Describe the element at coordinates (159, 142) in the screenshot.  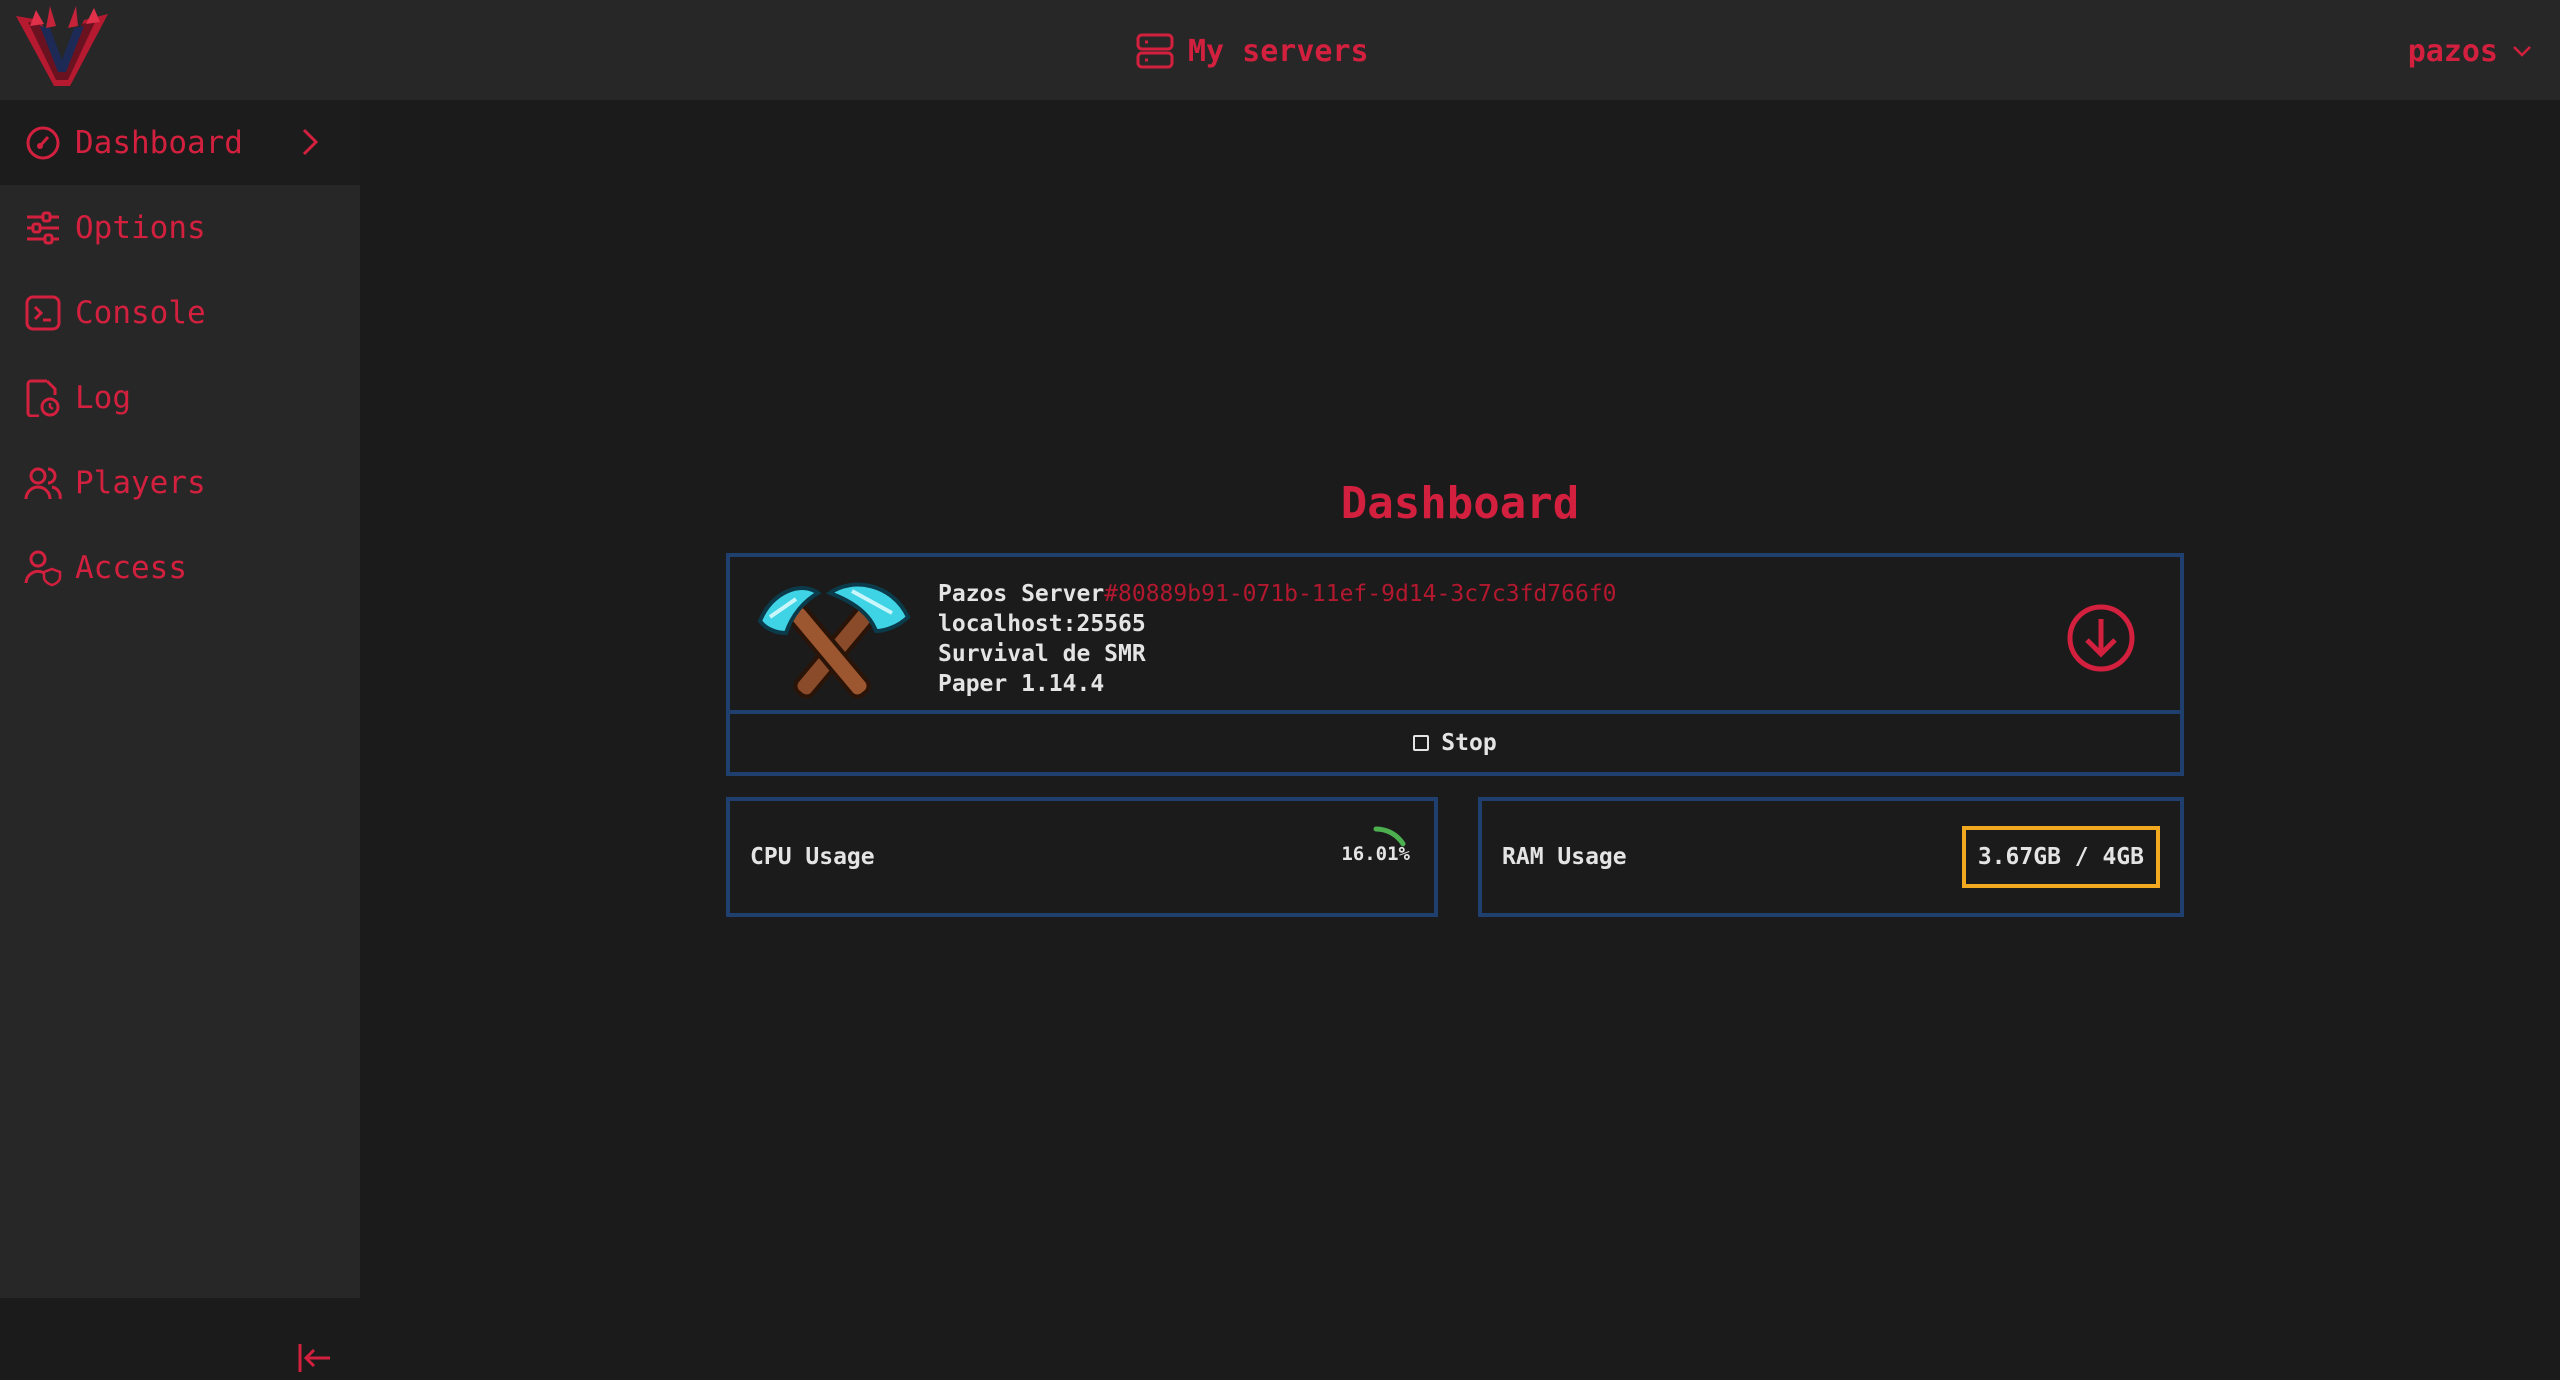
I see `sidebar-item-label: Dashboard` at that location.